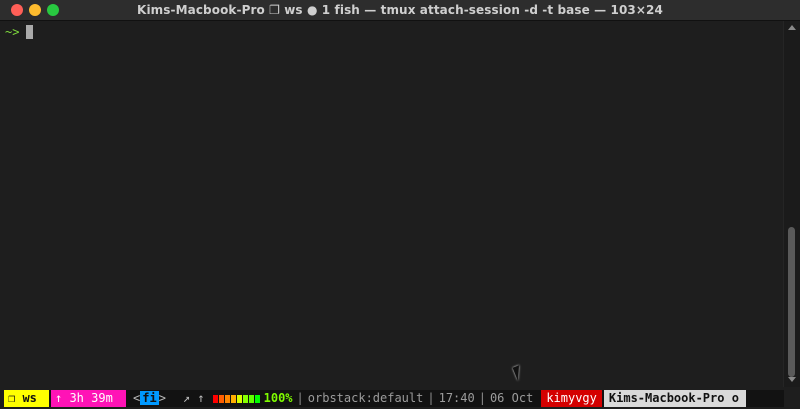  What do you see at coordinates (194, 398) in the screenshot?
I see `network-indicator: ↗ ↑` at bounding box center [194, 398].